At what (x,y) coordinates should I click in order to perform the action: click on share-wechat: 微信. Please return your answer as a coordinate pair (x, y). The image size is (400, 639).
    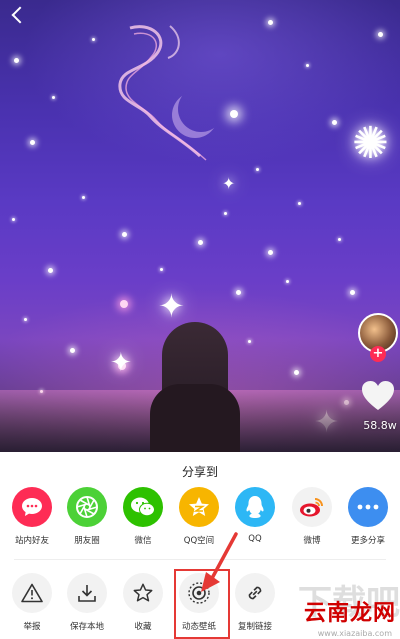
    Looking at the image, I should click on (143, 516).